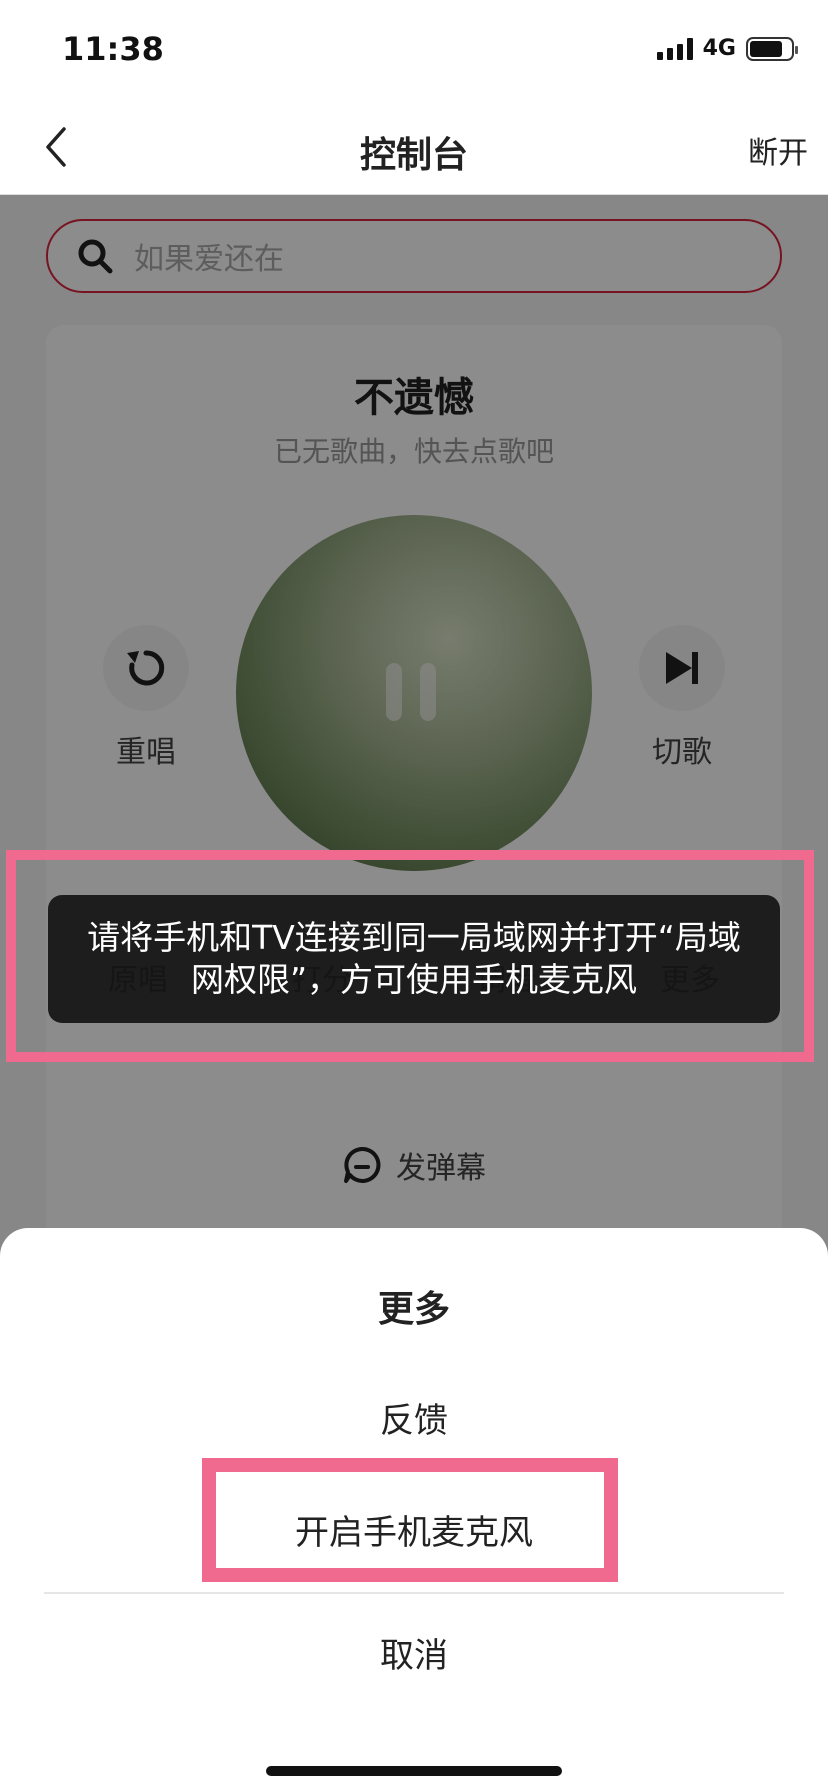 Image resolution: width=828 pixels, height=1792 pixels. I want to click on disconnect-button: 断开, so click(778, 150).